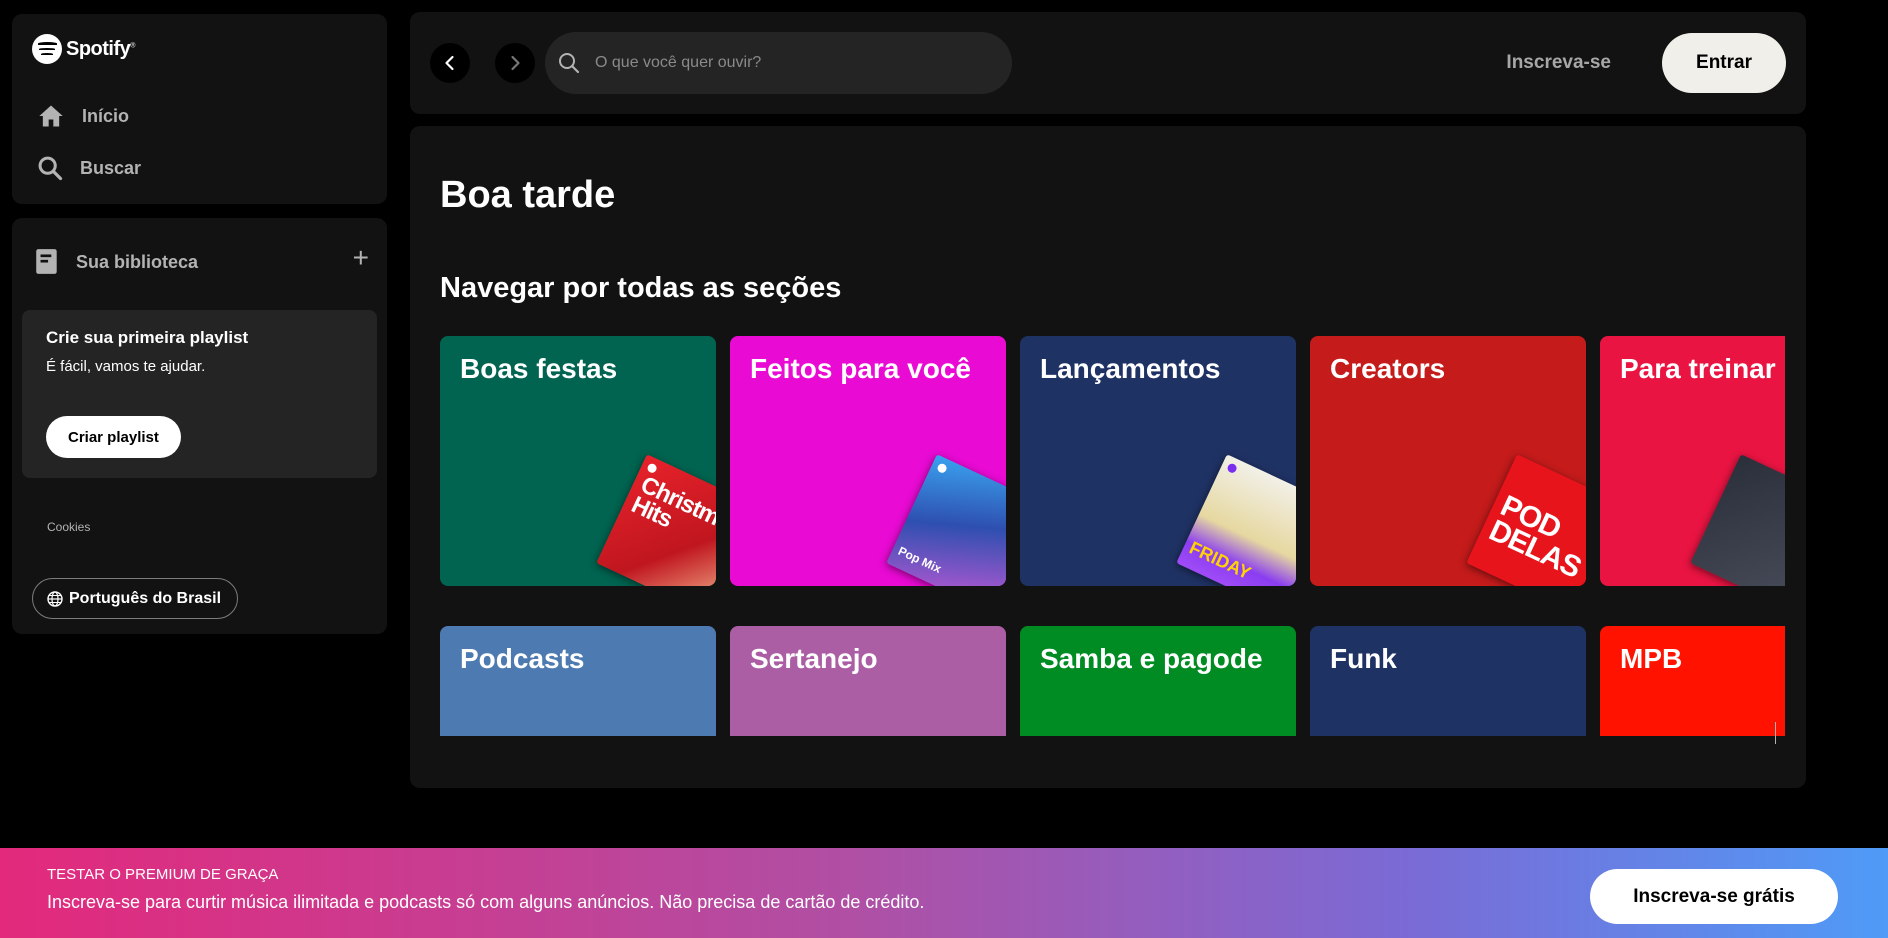 This screenshot has height=938, width=1888. Describe the element at coordinates (1158, 461) in the screenshot. I see `category-card-lancamentos: Lançamentos FRIDAY` at that location.